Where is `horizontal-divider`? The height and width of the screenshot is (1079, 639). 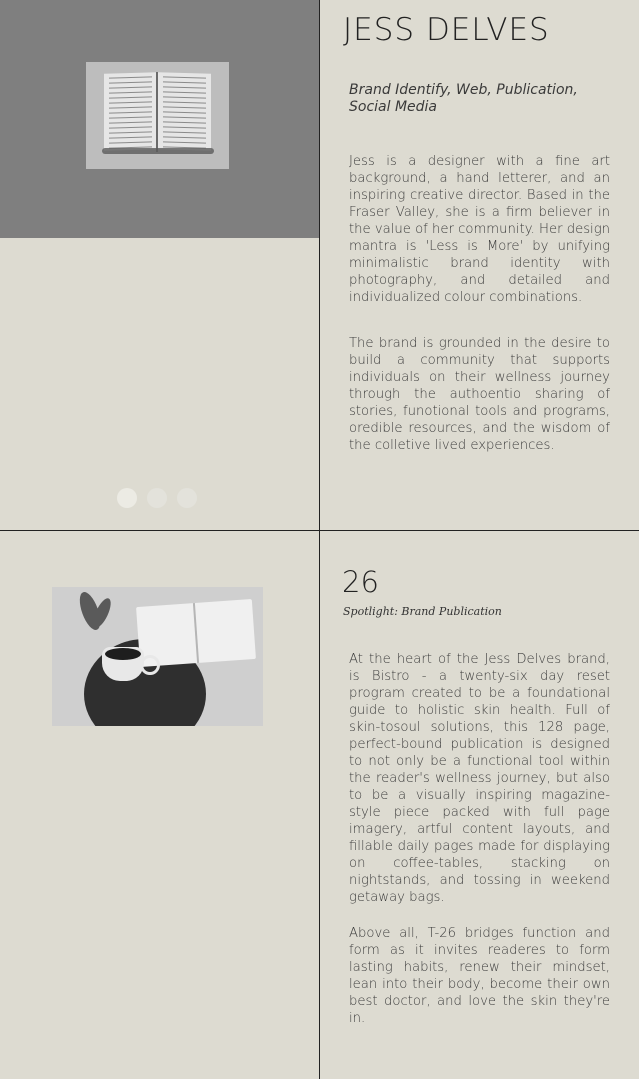 horizontal-divider is located at coordinates (319, 530).